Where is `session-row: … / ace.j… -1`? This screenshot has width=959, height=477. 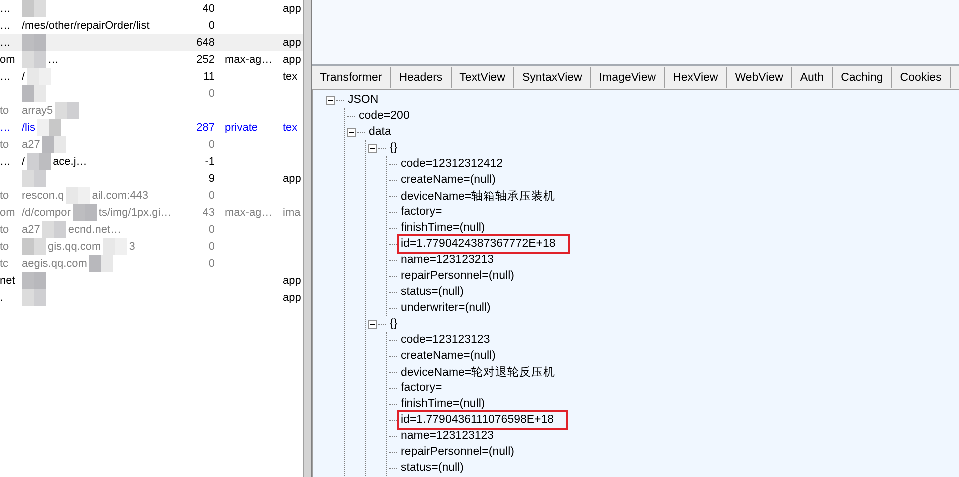
session-row: … / ace.j… -1 is located at coordinates (151, 161).